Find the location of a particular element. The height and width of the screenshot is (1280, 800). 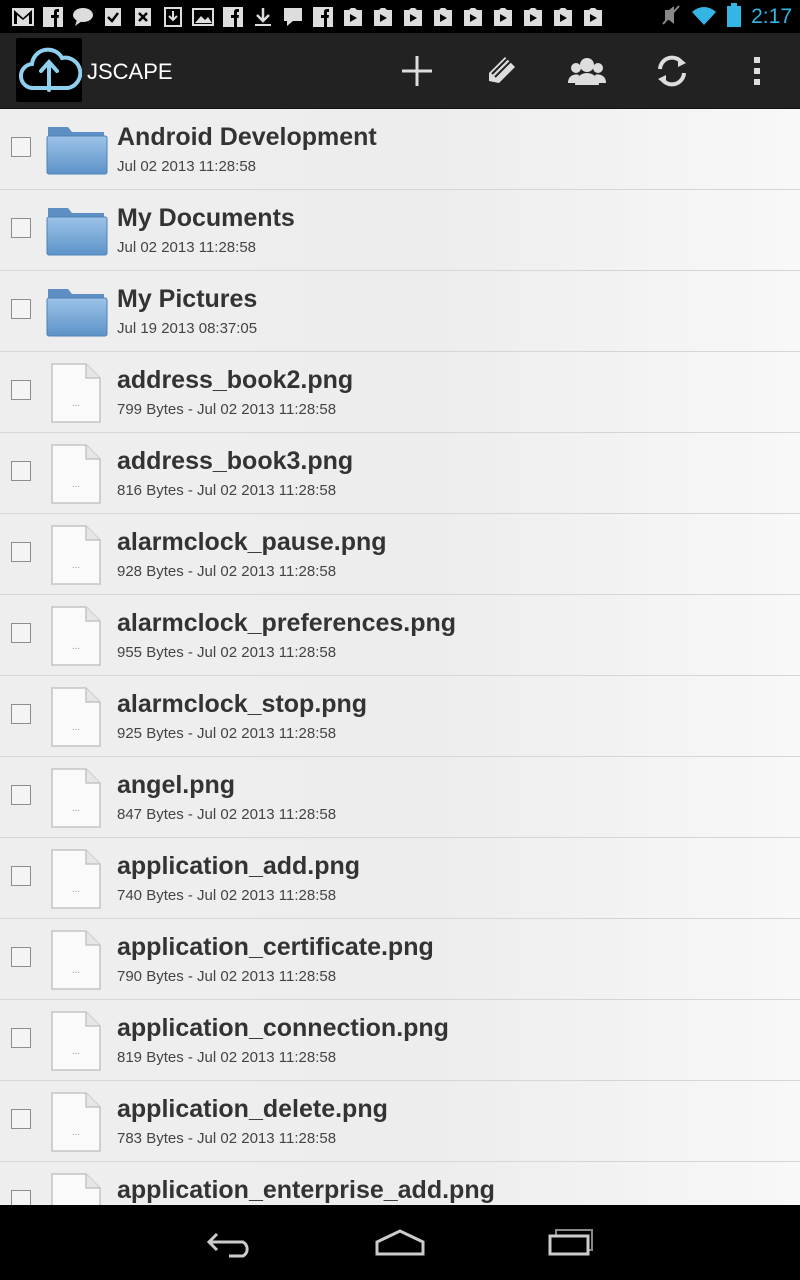

item-name: application_certificate.png is located at coordinates (275, 947).